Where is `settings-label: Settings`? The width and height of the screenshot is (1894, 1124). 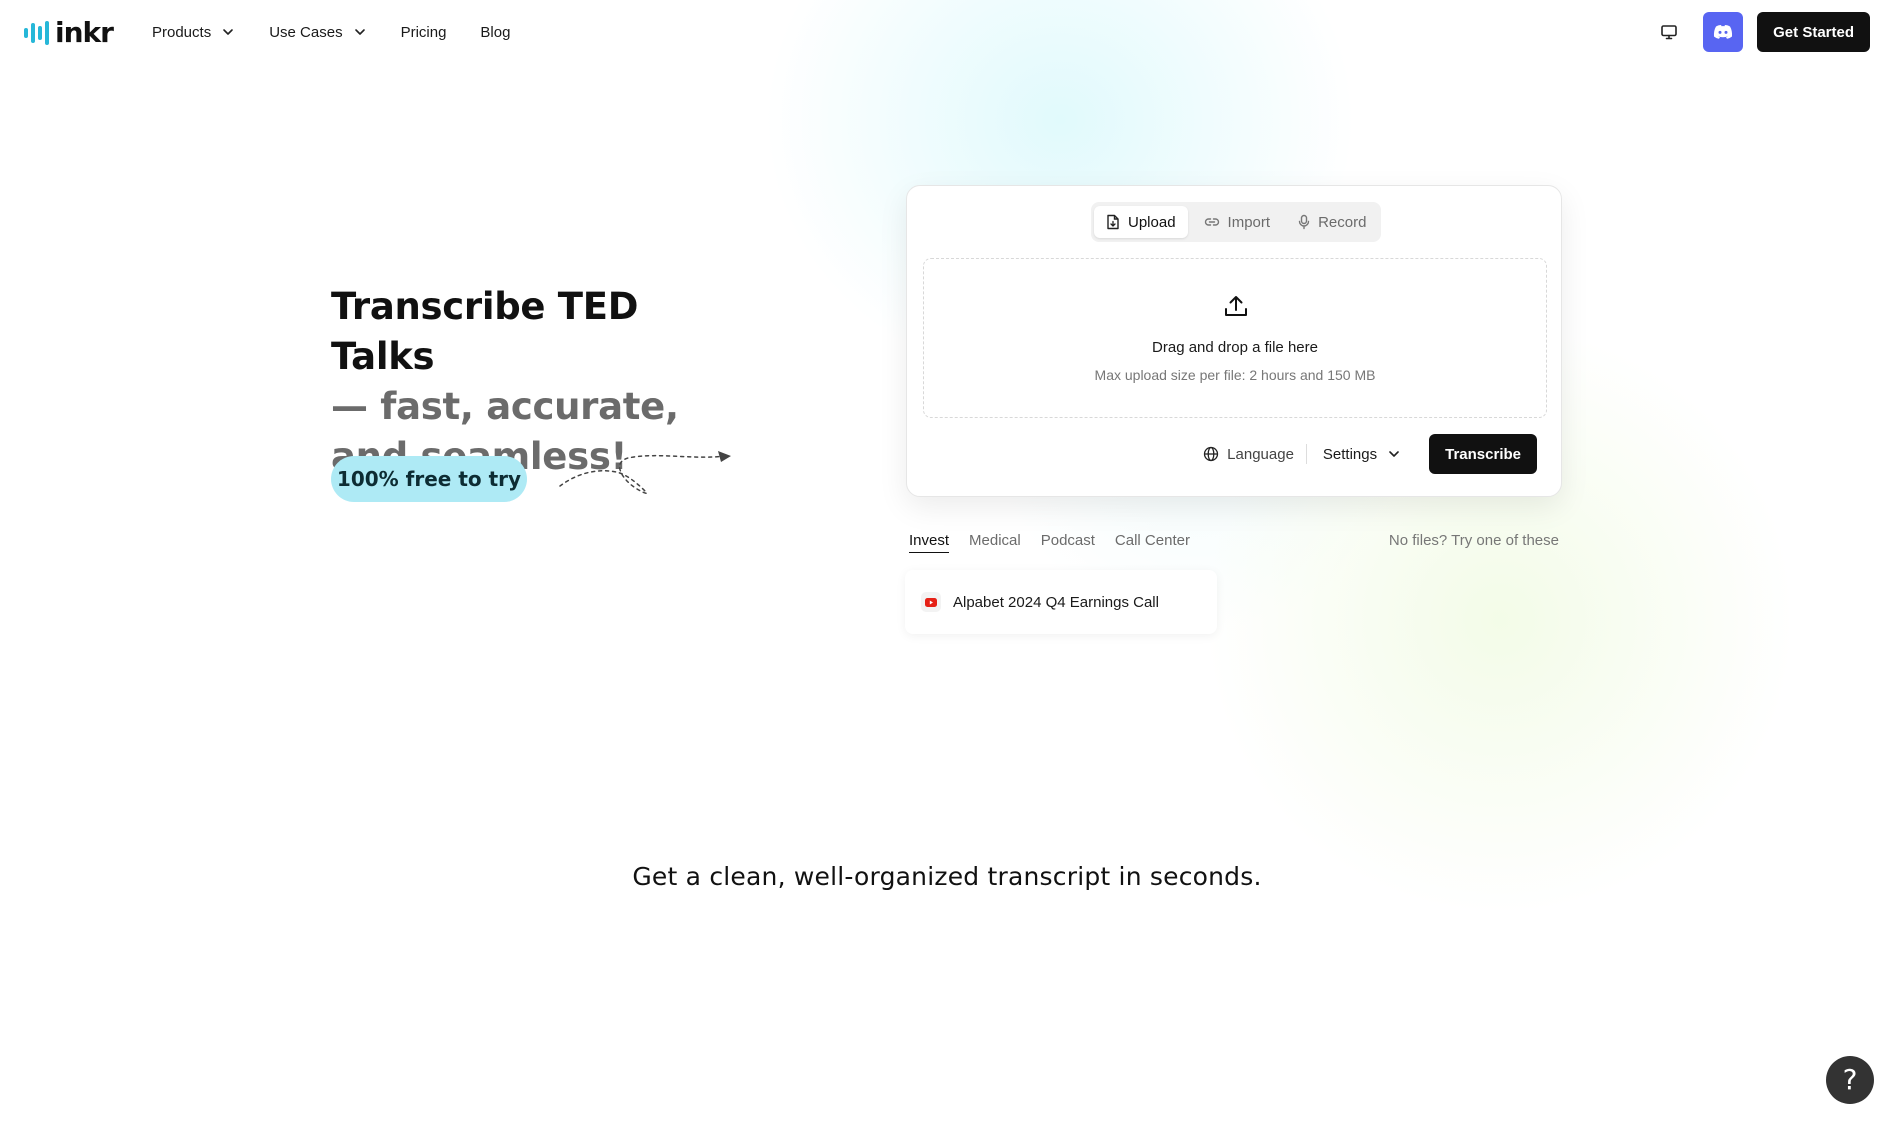
settings-label: Settings is located at coordinates (1350, 454).